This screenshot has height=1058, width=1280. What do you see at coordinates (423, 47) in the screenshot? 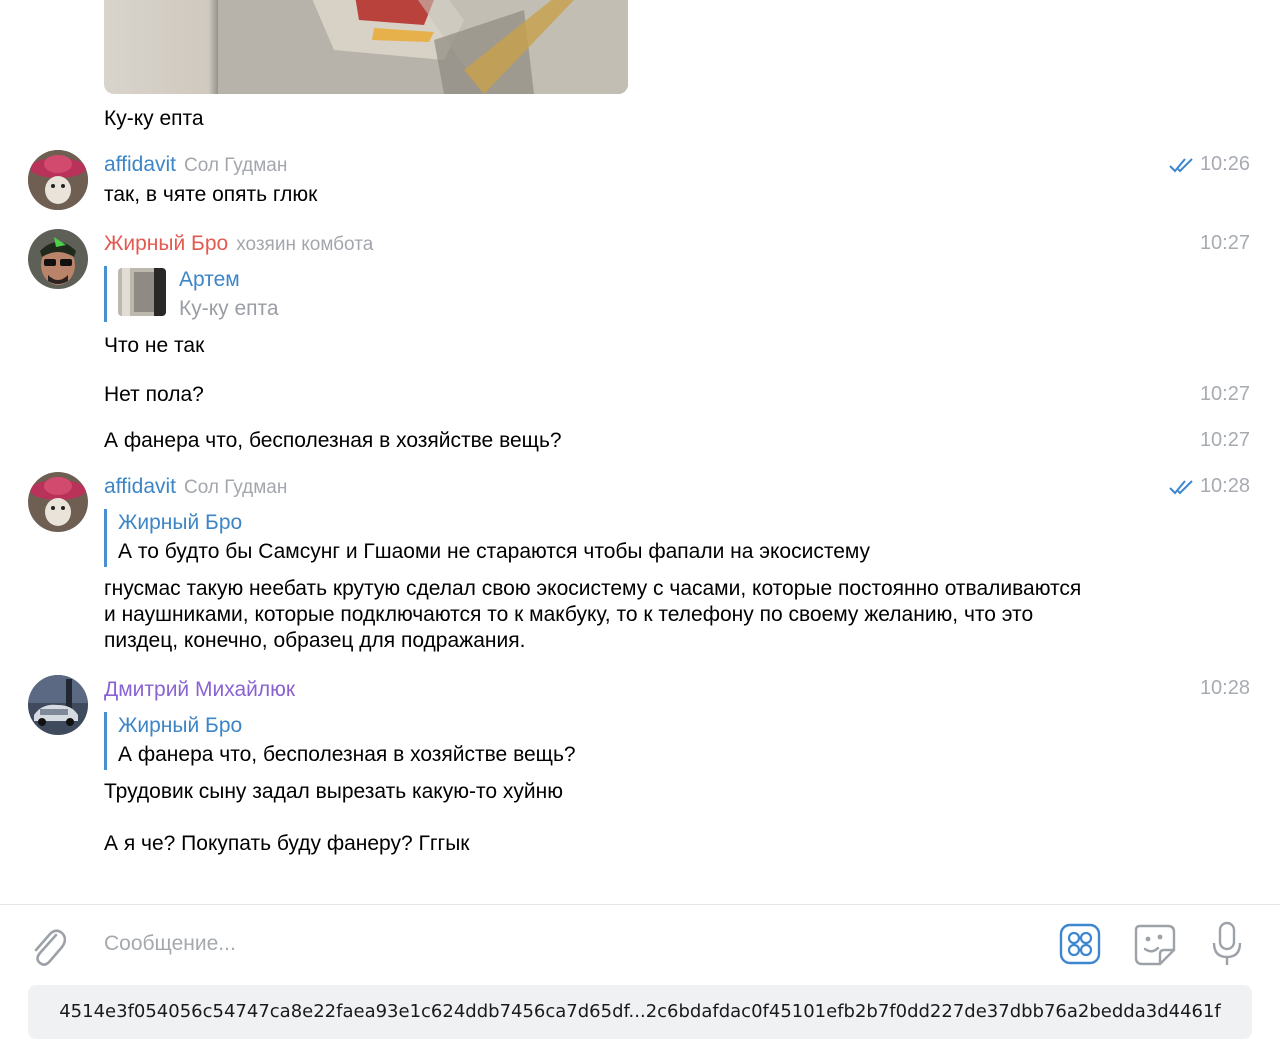
I see `media-photo-content-icon` at bounding box center [423, 47].